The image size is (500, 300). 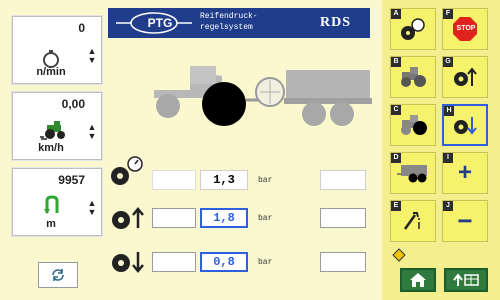 I want to click on target-low-unit: bar, so click(x=265, y=262).